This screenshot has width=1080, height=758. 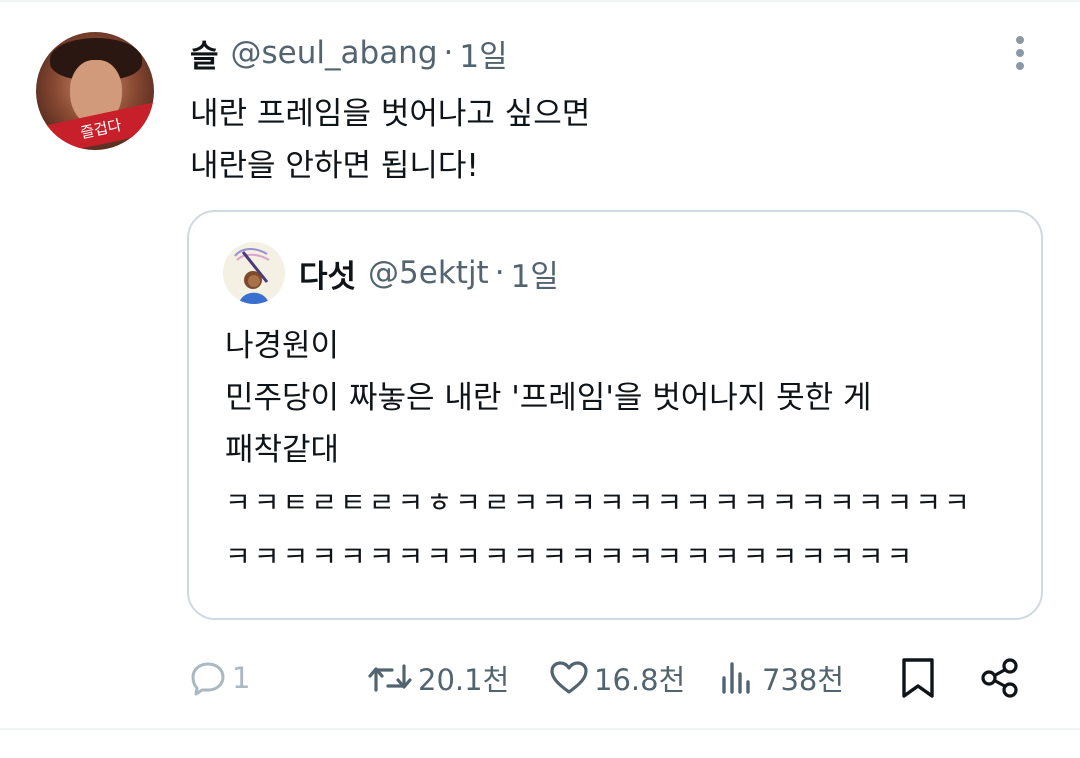 I want to click on retweet-button: 20.1천, so click(x=437, y=678).